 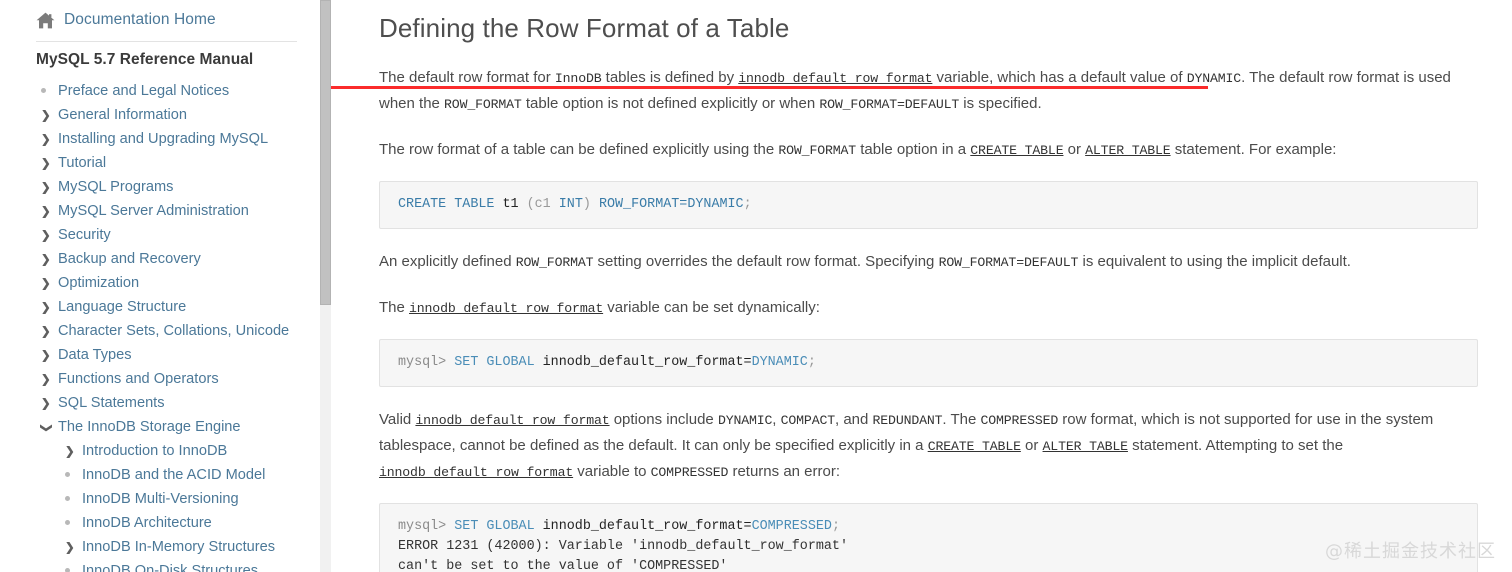 What do you see at coordinates (1074, 149) in the screenshot?
I see `text-segment: or` at bounding box center [1074, 149].